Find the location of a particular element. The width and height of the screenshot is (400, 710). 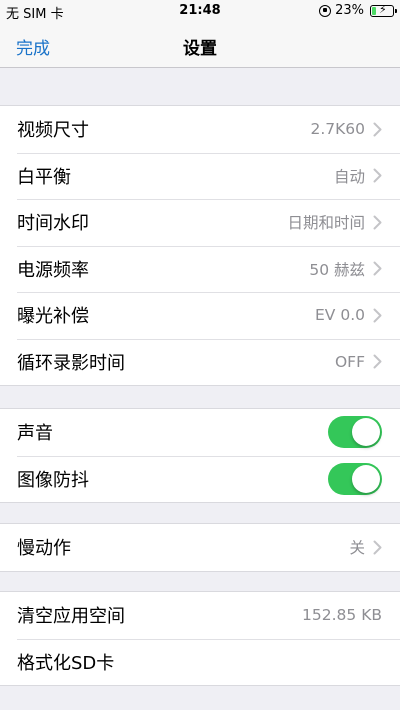

page-title: 设置 is located at coordinates (200, 49).